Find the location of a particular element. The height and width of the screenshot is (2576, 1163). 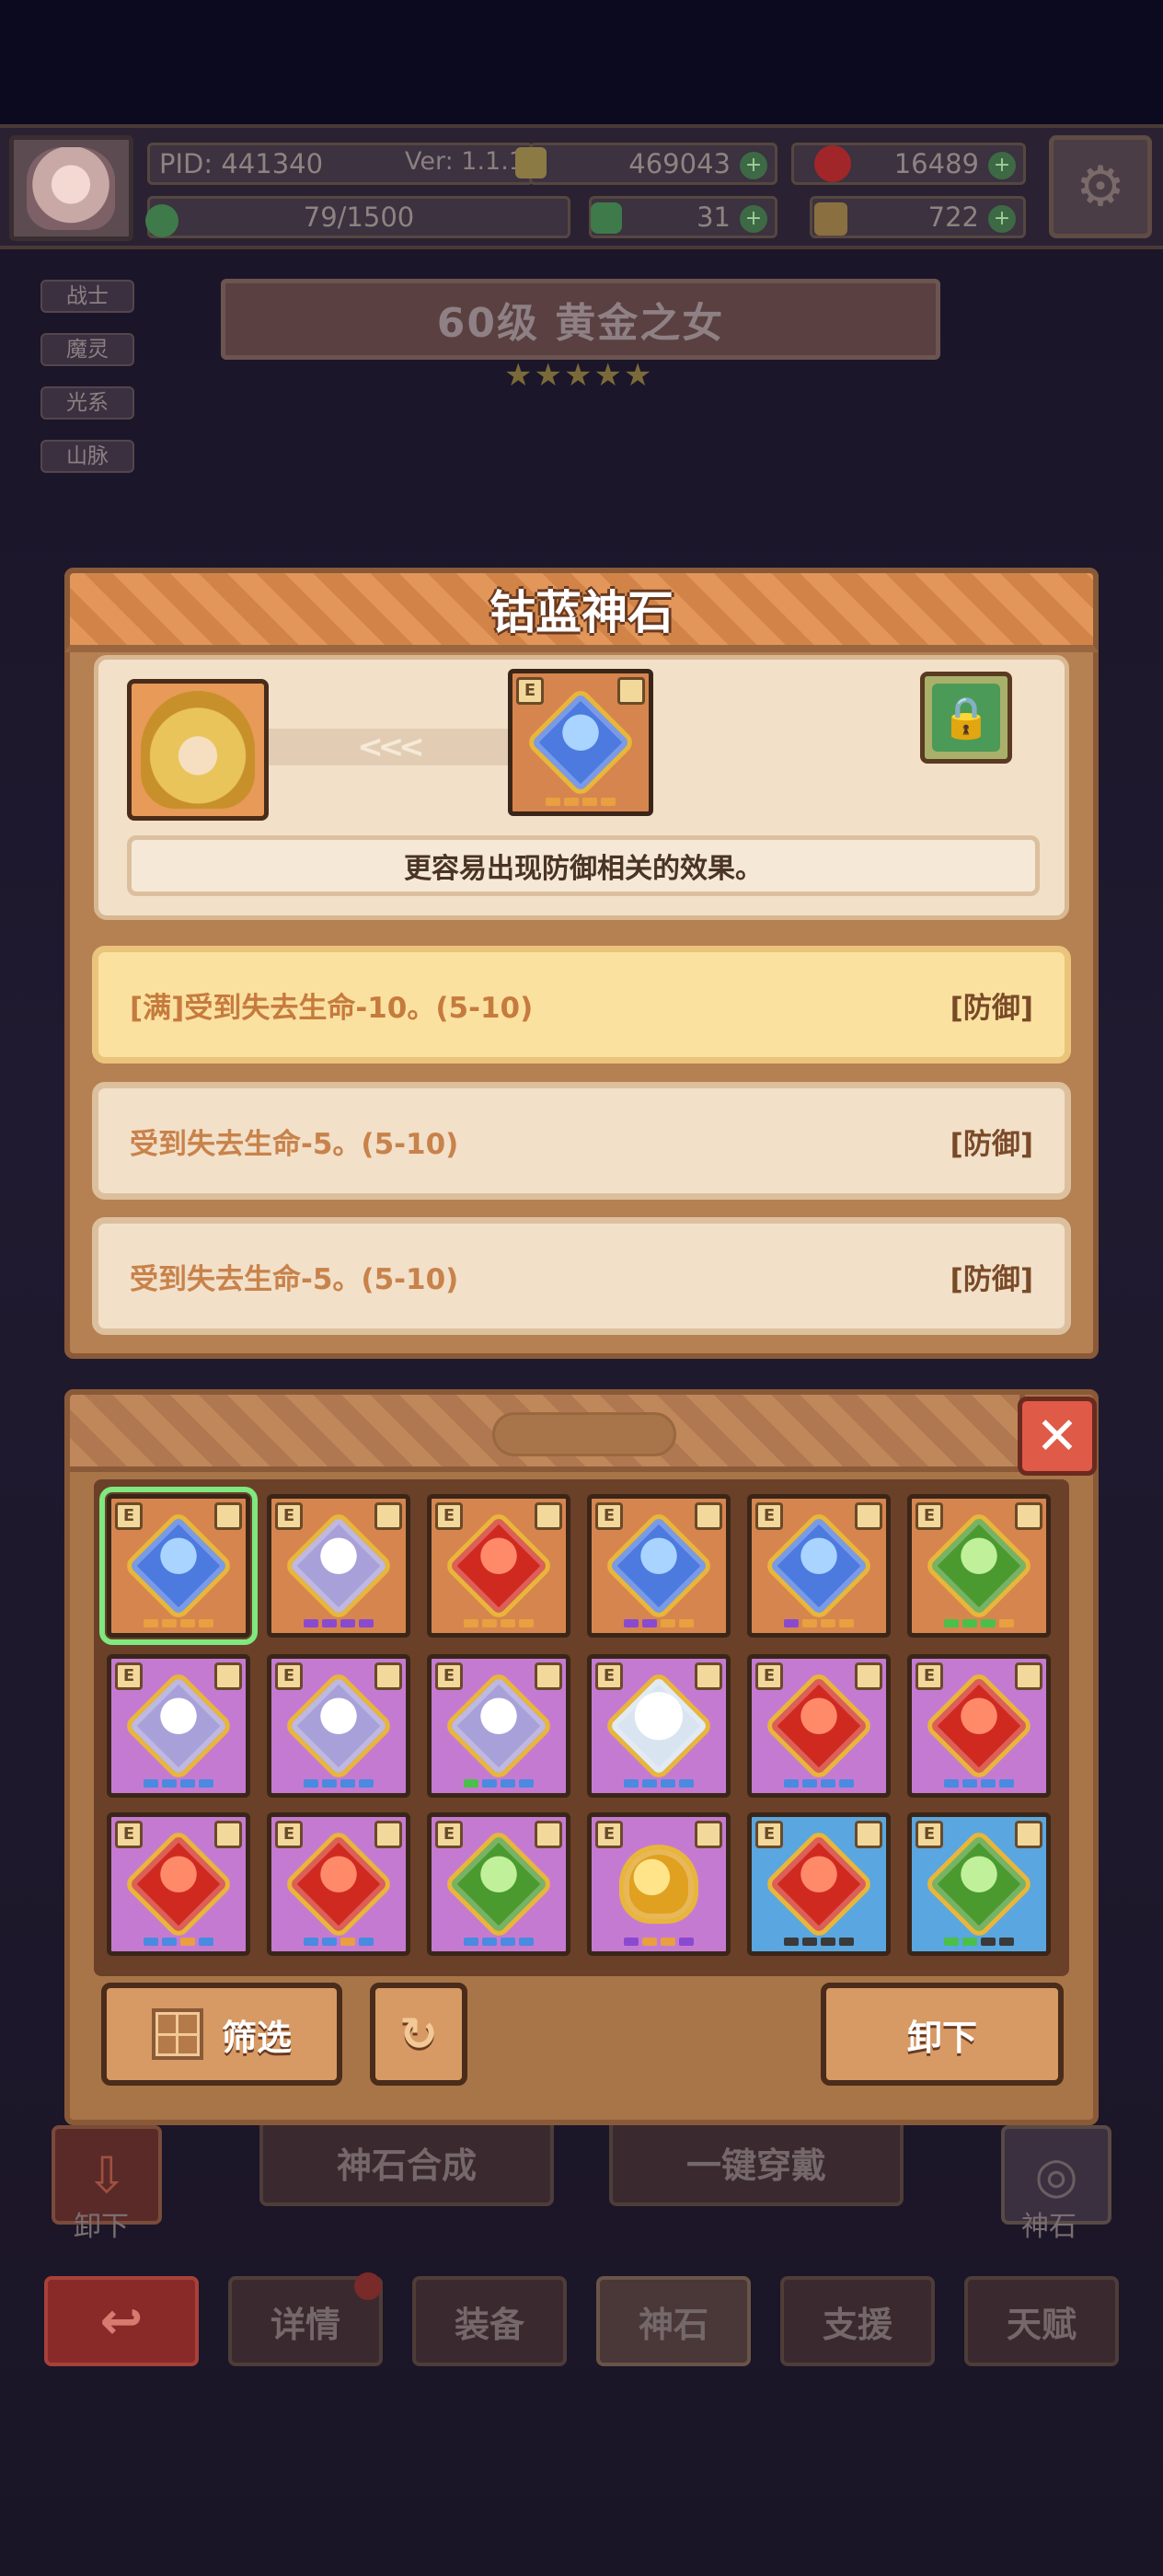

back-button-icon: ↩ is located at coordinates (121, 2321).